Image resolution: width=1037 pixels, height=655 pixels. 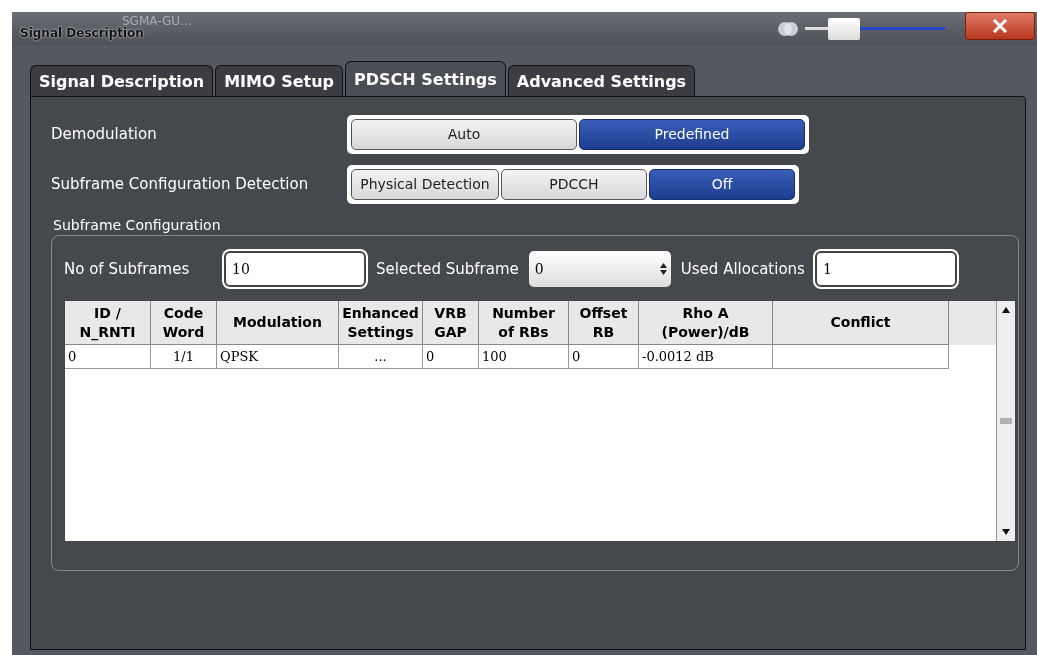 What do you see at coordinates (184, 357) in the screenshot?
I see `table-cell: 1/1` at bounding box center [184, 357].